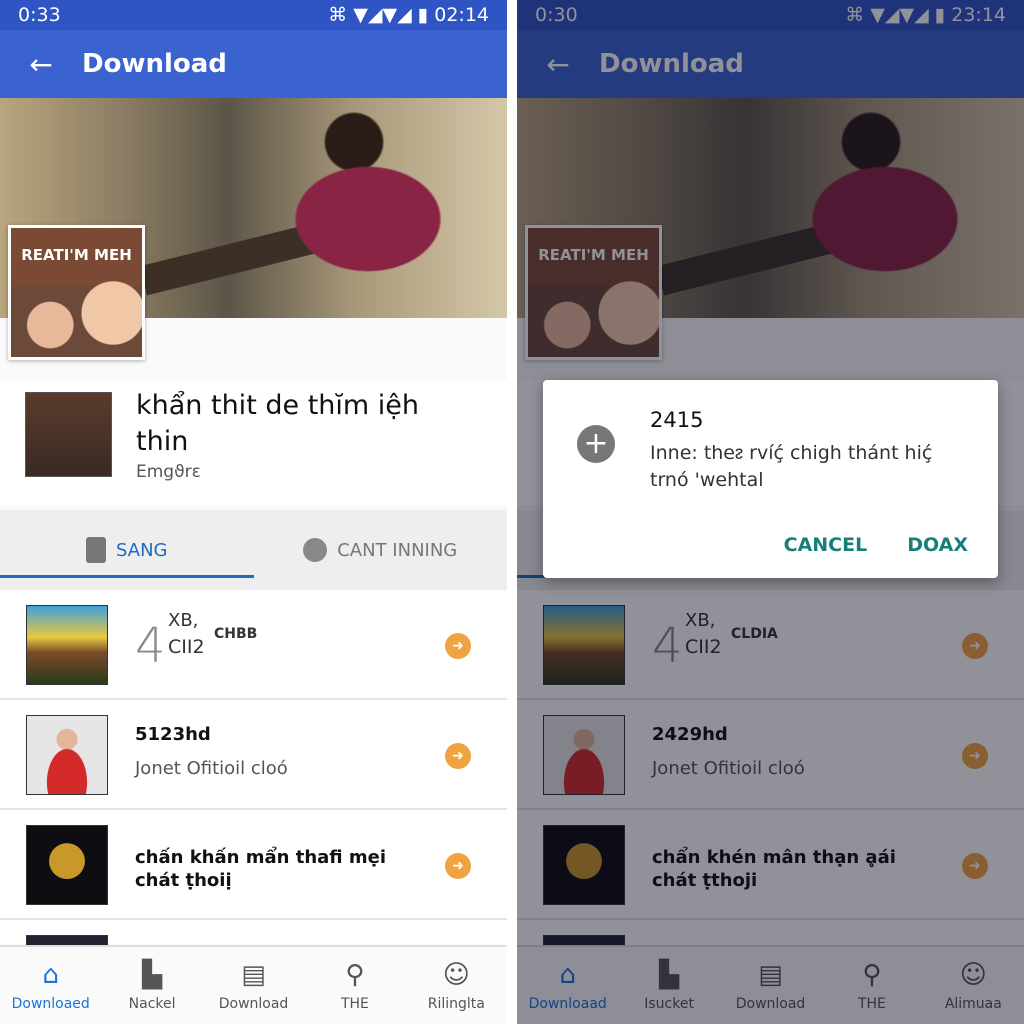 The width and height of the screenshot is (1024, 1024). I want to click on nav-label: Rilinglta, so click(456, 1003).